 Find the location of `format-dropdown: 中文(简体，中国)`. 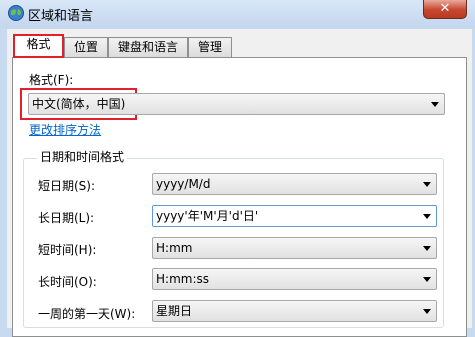

format-dropdown: 中文(简体，中国) is located at coordinates (236, 104).